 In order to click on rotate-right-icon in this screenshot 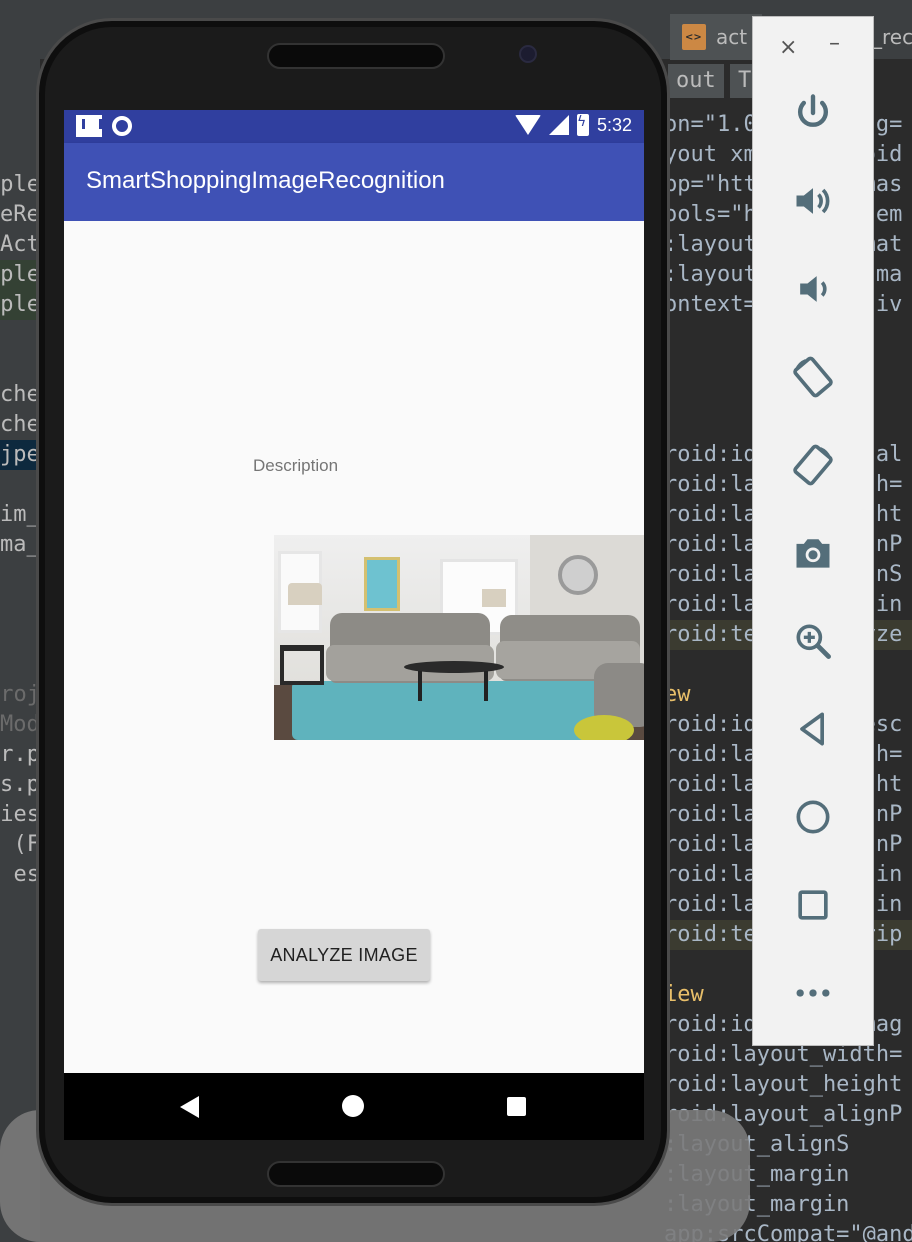, I will do `click(813, 465)`.